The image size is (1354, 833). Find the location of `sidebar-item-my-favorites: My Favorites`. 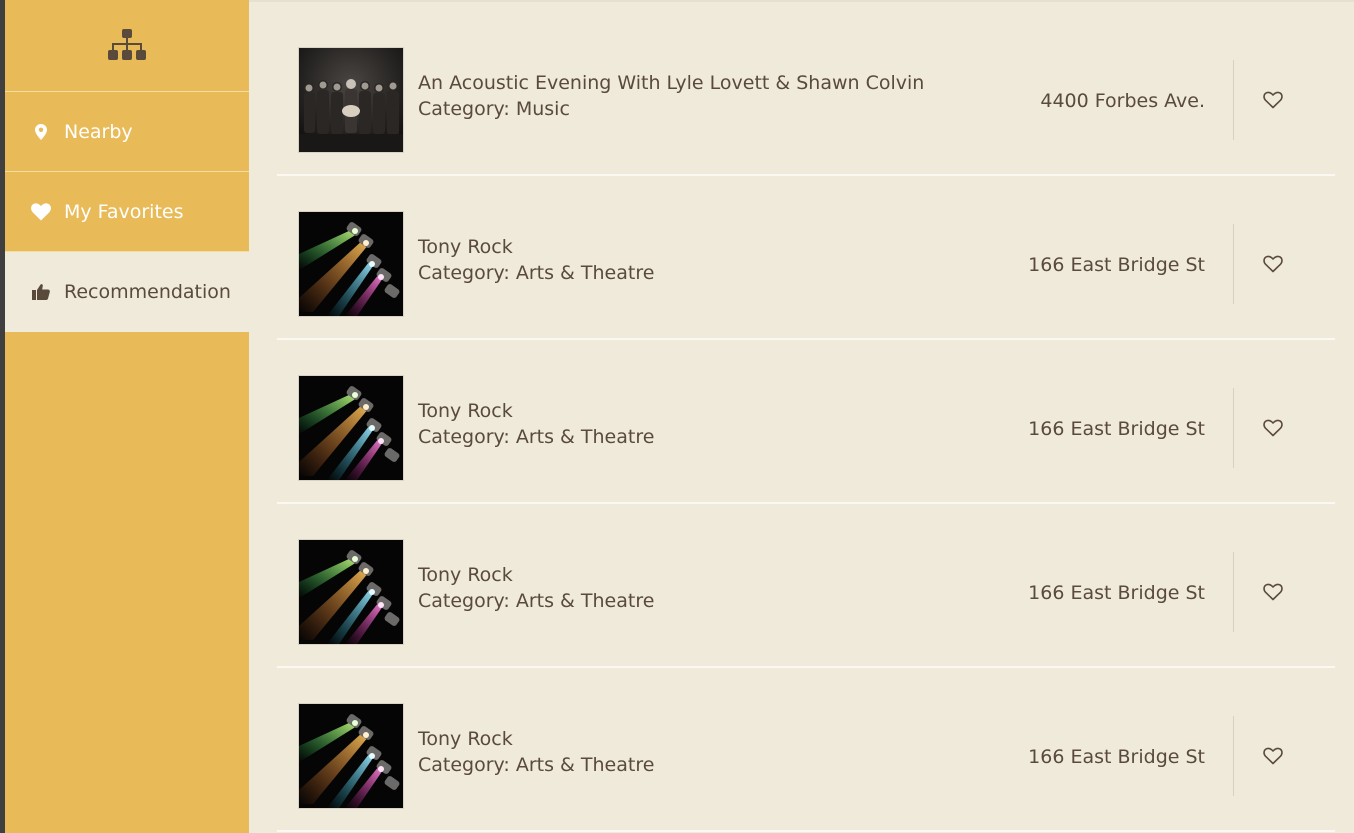

sidebar-item-my-favorites: My Favorites is located at coordinates (127, 212).